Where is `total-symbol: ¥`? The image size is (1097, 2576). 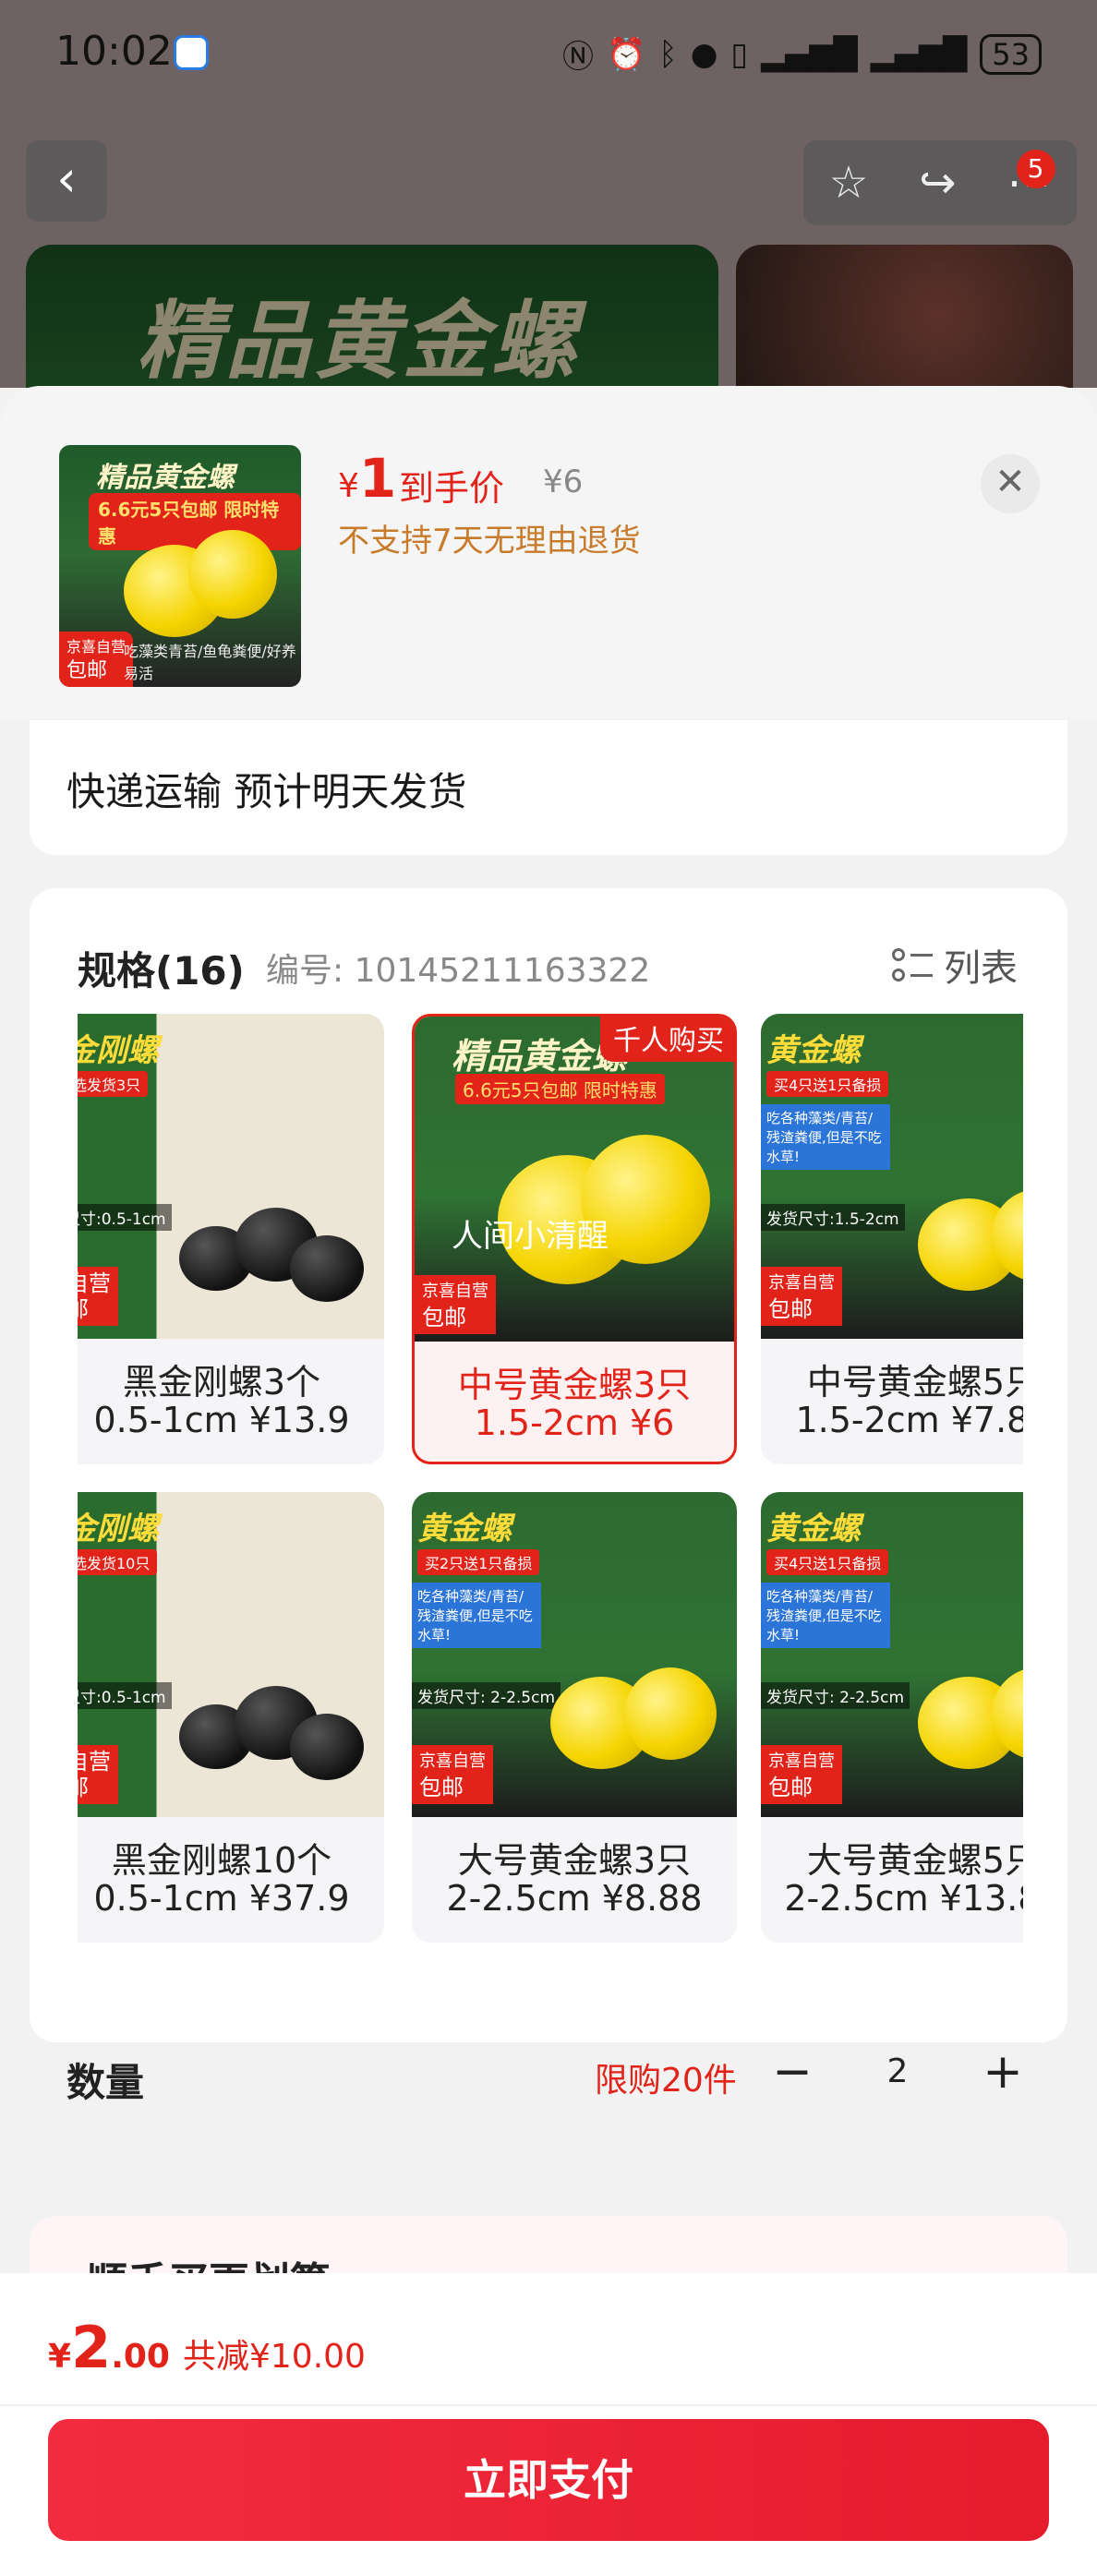
total-symbol: ¥ is located at coordinates (60, 2357).